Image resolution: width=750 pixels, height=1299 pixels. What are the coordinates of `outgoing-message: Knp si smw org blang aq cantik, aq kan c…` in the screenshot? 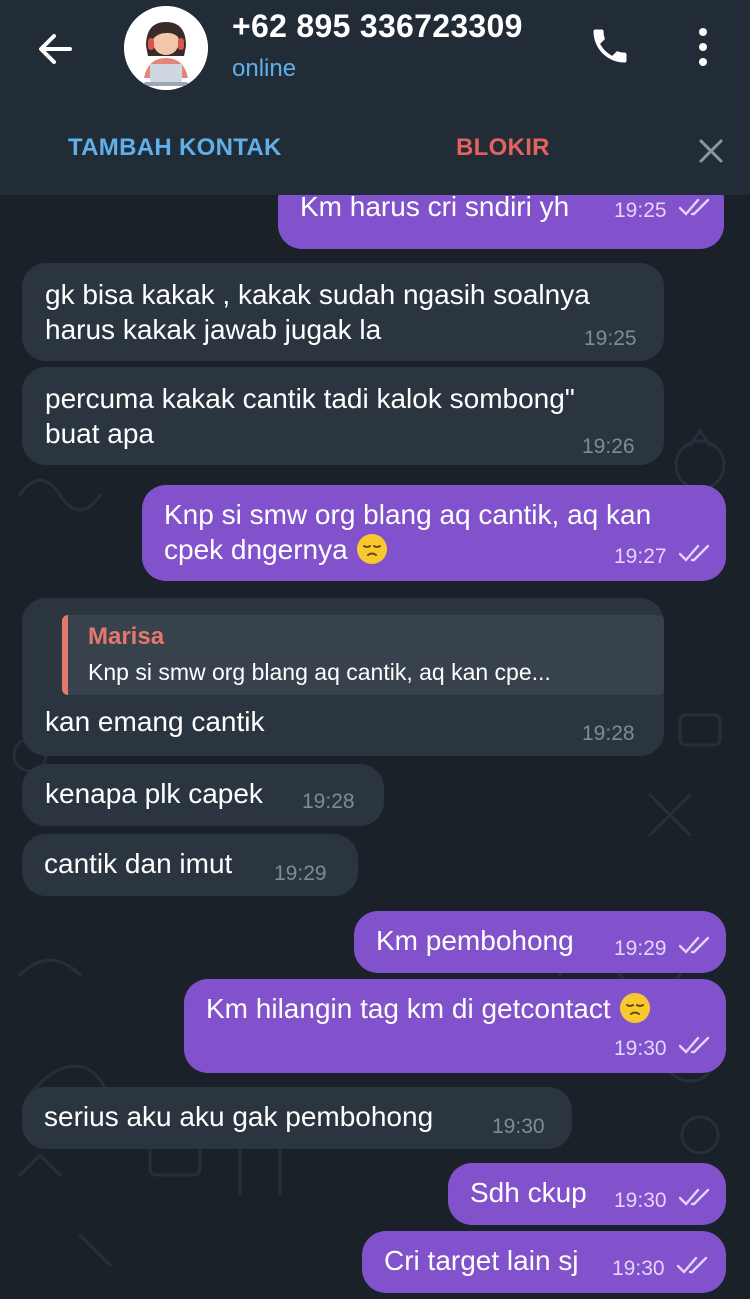 It's located at (434, 533).